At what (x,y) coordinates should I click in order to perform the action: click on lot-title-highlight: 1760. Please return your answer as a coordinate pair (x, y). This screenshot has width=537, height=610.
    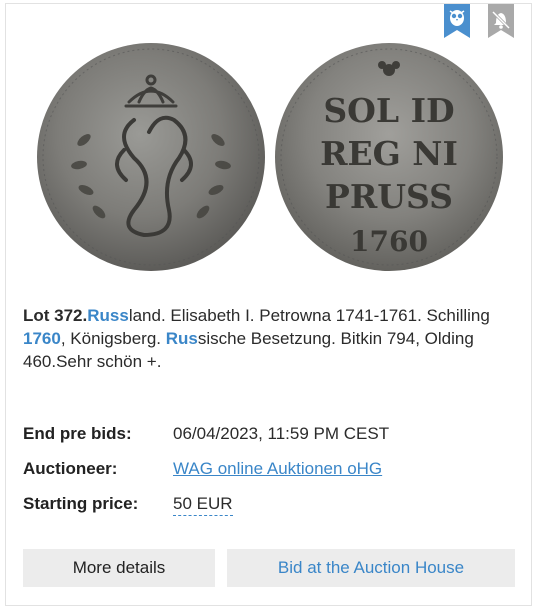
    Looking at the image, I should click on (42, 338).